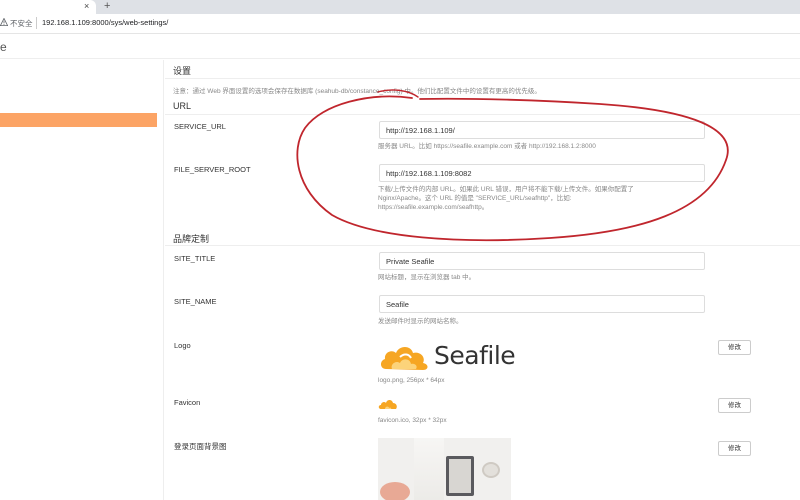  Describe the element at coordinates (734, 405) in the screenshot. I see `favicon-change-button: 修改` at that location.